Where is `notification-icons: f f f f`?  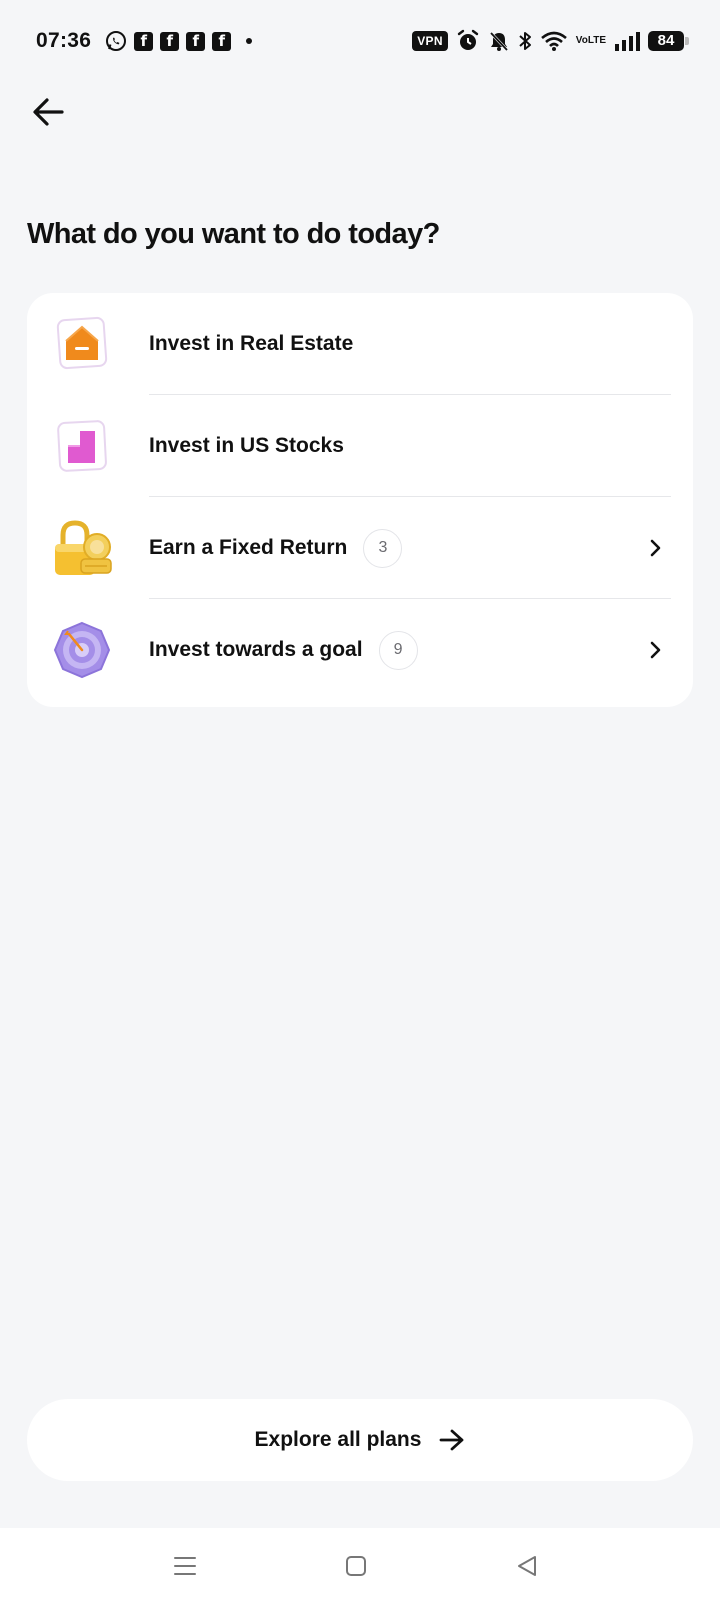 notification-icons: f f f f is located at coordinates (179, 41).